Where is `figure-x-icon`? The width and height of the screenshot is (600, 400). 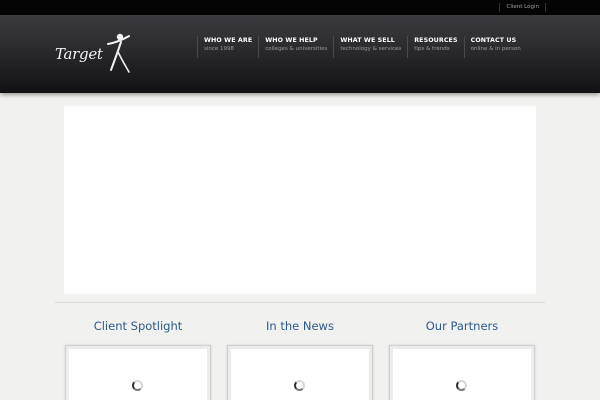 figure-x-icon is located at coordinates (118, 53).